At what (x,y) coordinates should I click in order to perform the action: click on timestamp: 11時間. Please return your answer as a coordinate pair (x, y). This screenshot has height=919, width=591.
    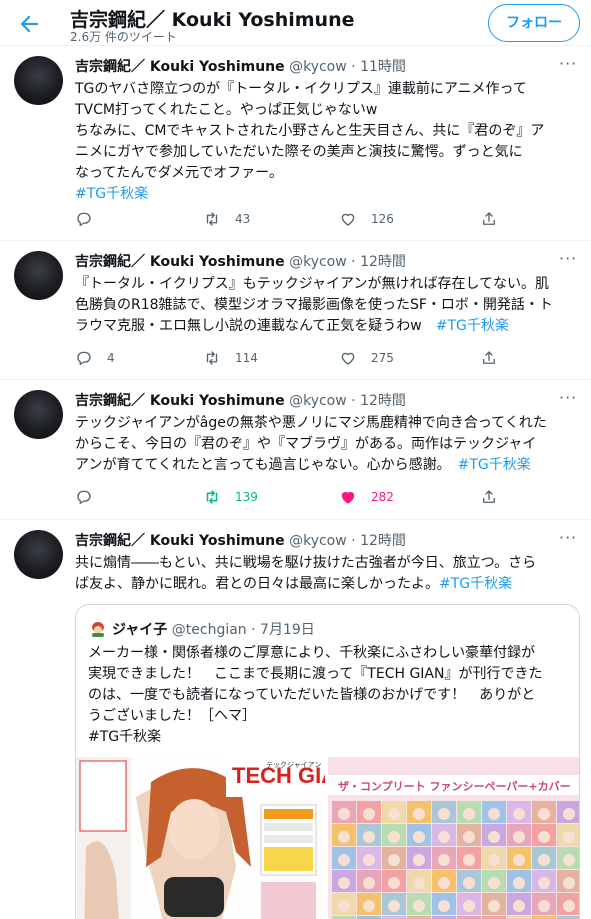
    Looking at the image, I should click on (383, 67).